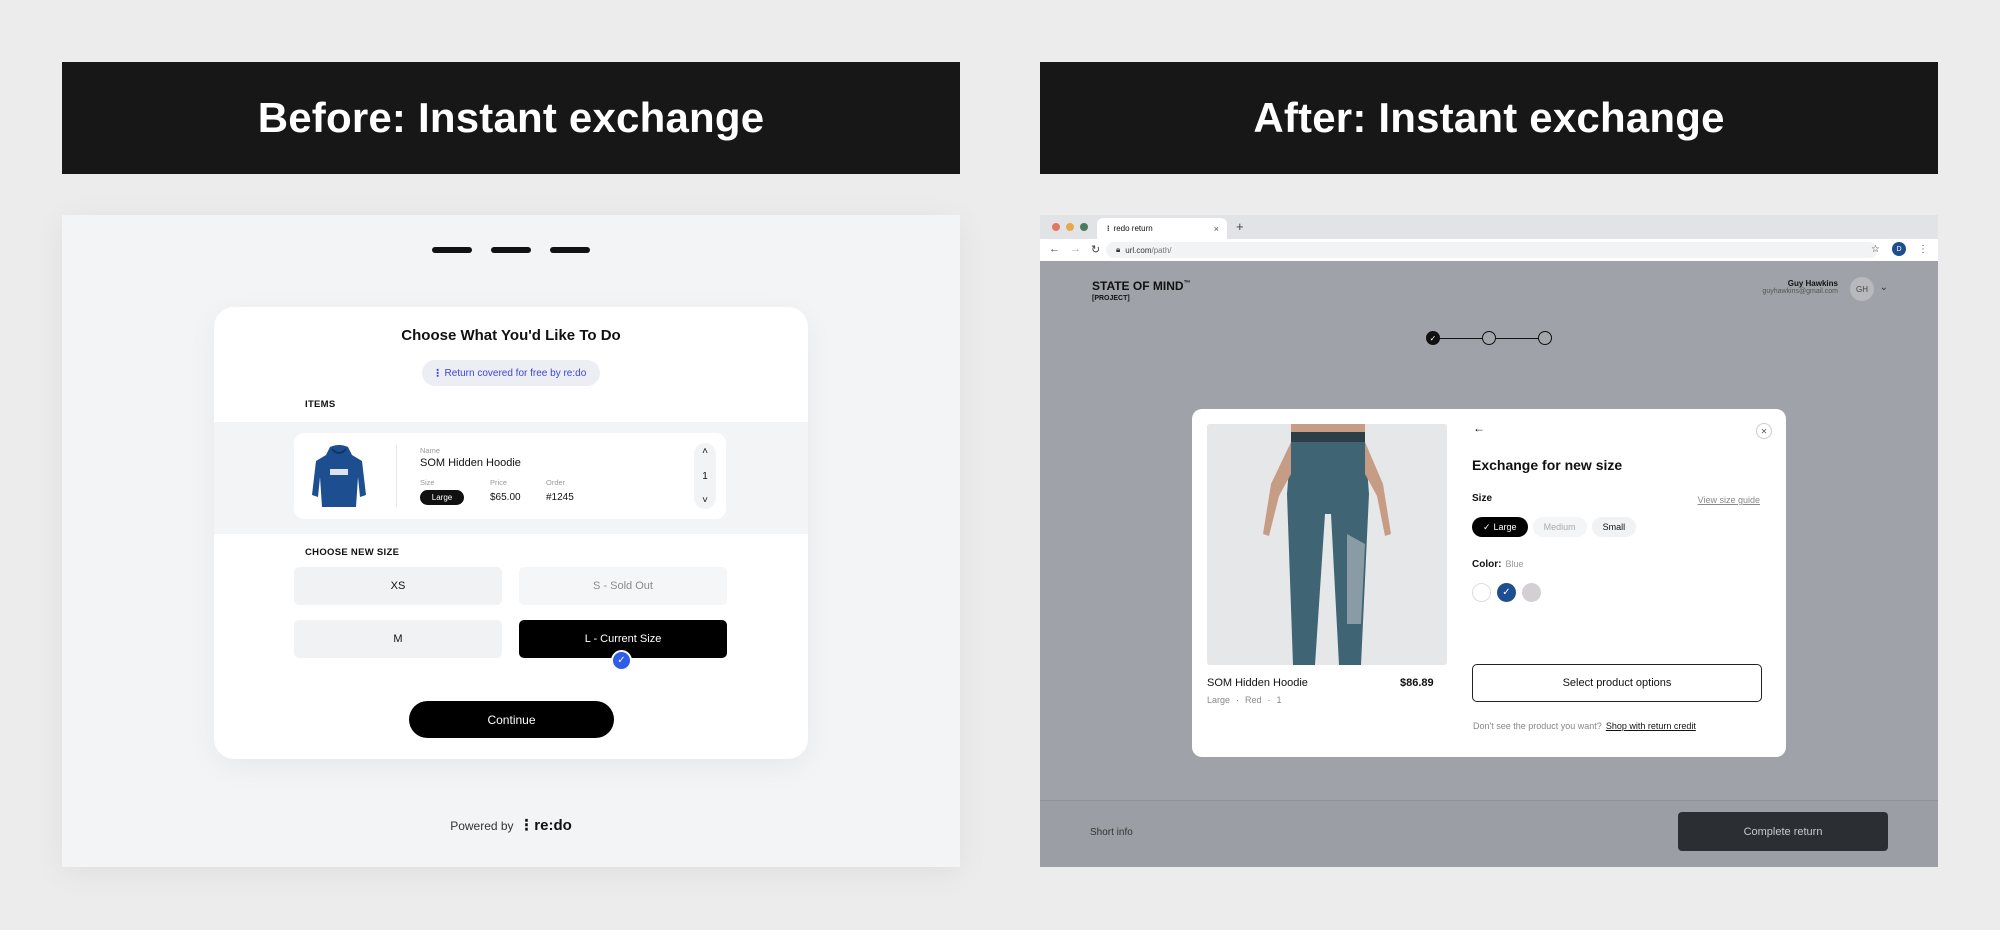 The image size is (2000, 930). I want to click on progress-steps: ✓, so click(1489, 339).